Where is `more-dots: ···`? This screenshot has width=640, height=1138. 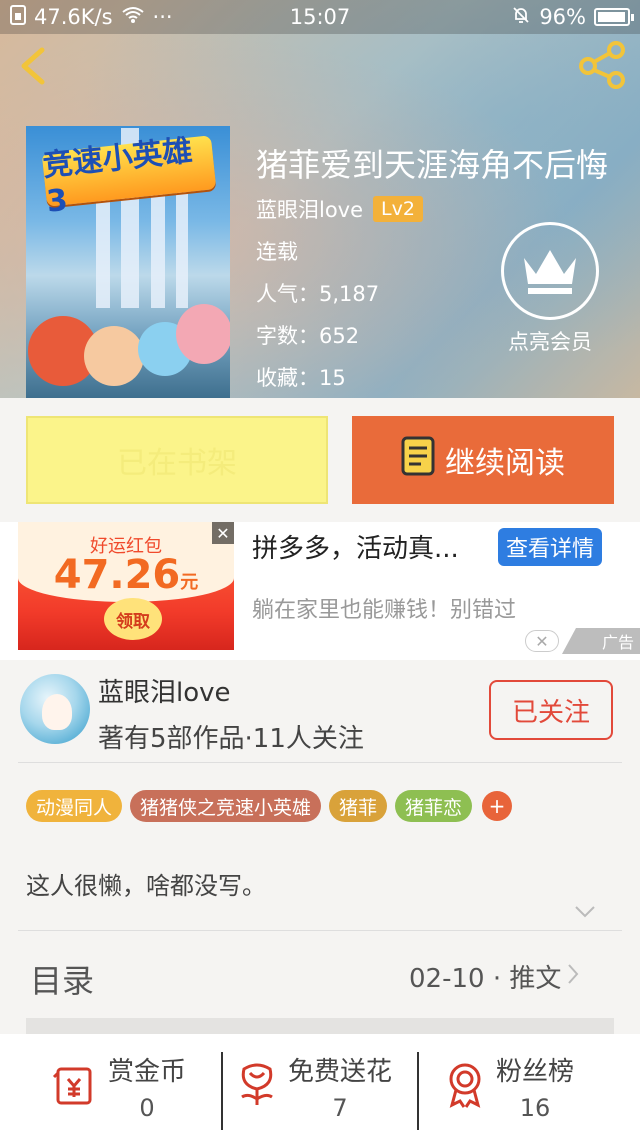 more-dots: ··· is located at coordinates (162, 17).